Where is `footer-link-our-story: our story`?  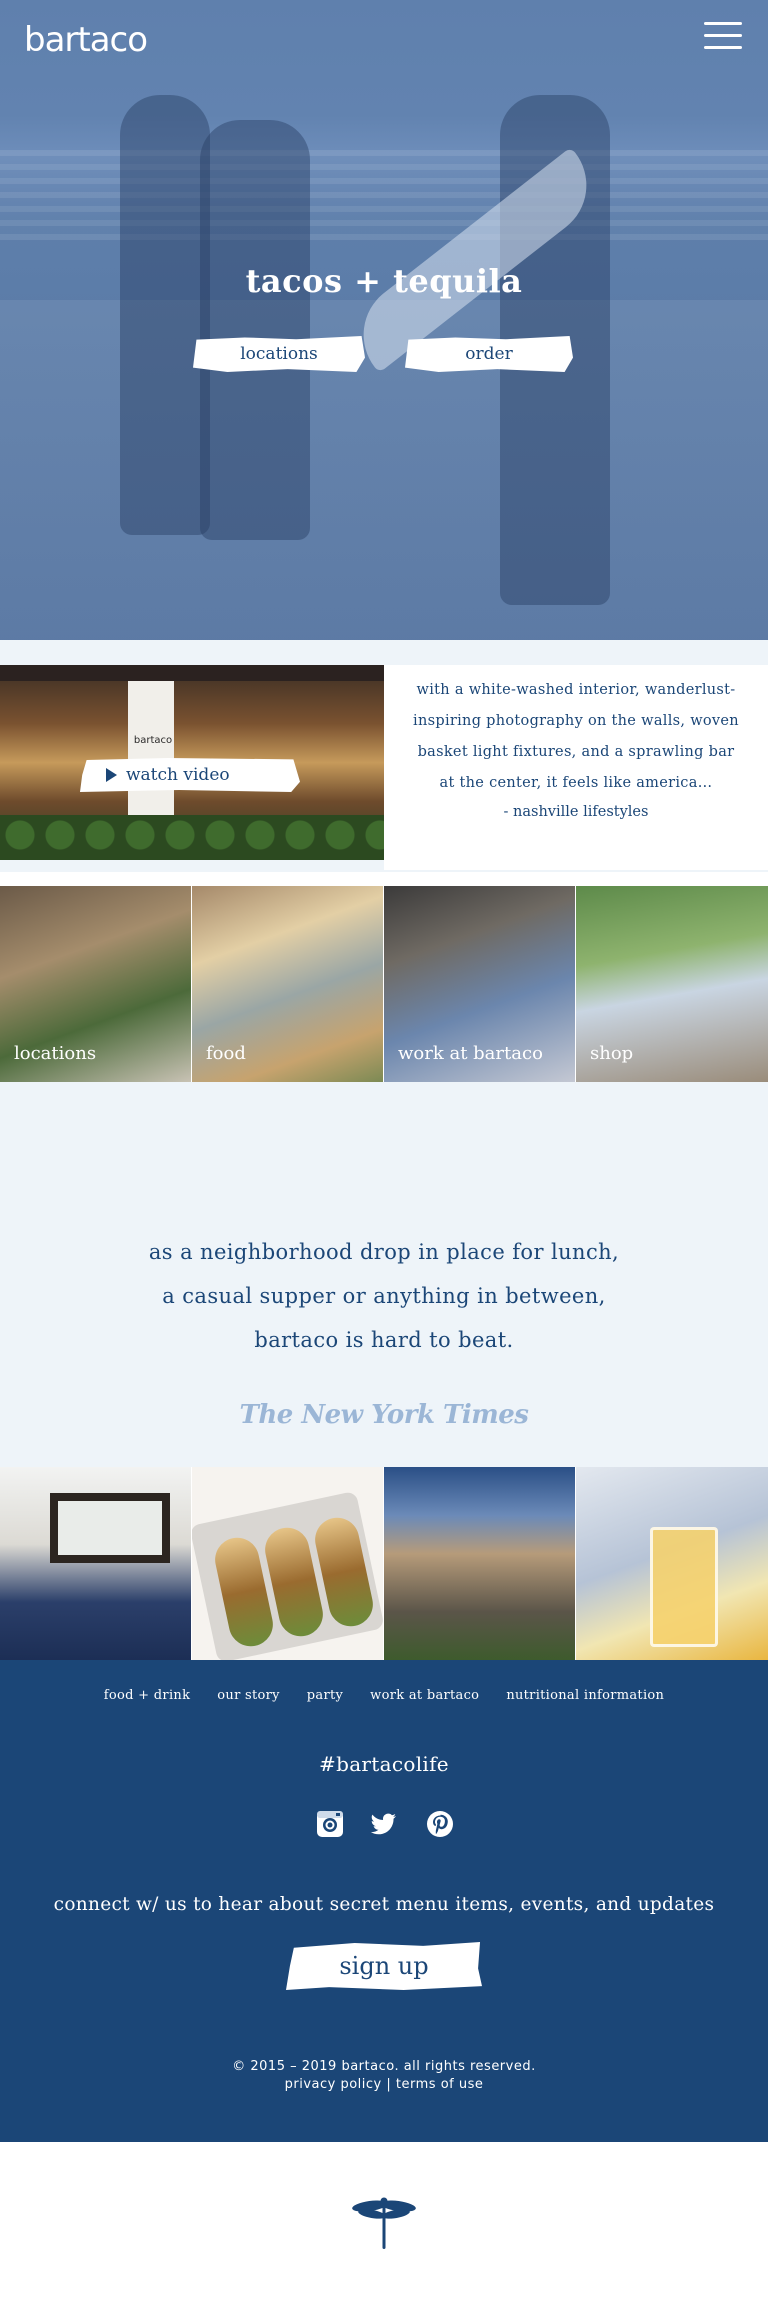 footer-link-our-story: our story is located at coordinates (248, 1695).